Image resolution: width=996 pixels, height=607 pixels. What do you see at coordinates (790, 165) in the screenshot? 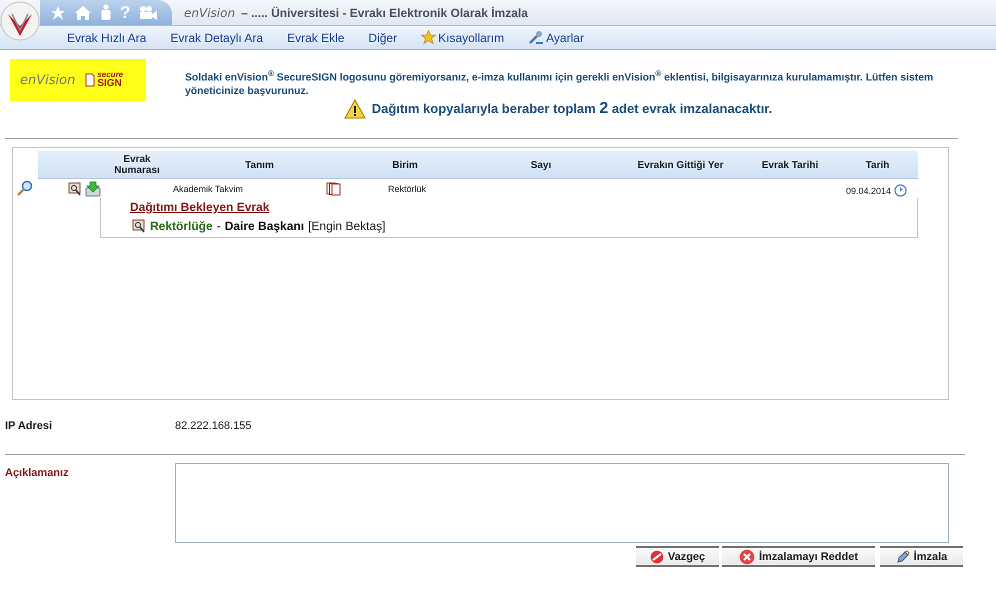
I see `column-header: Evrak Tarihi` at bounding box center [790, 165].